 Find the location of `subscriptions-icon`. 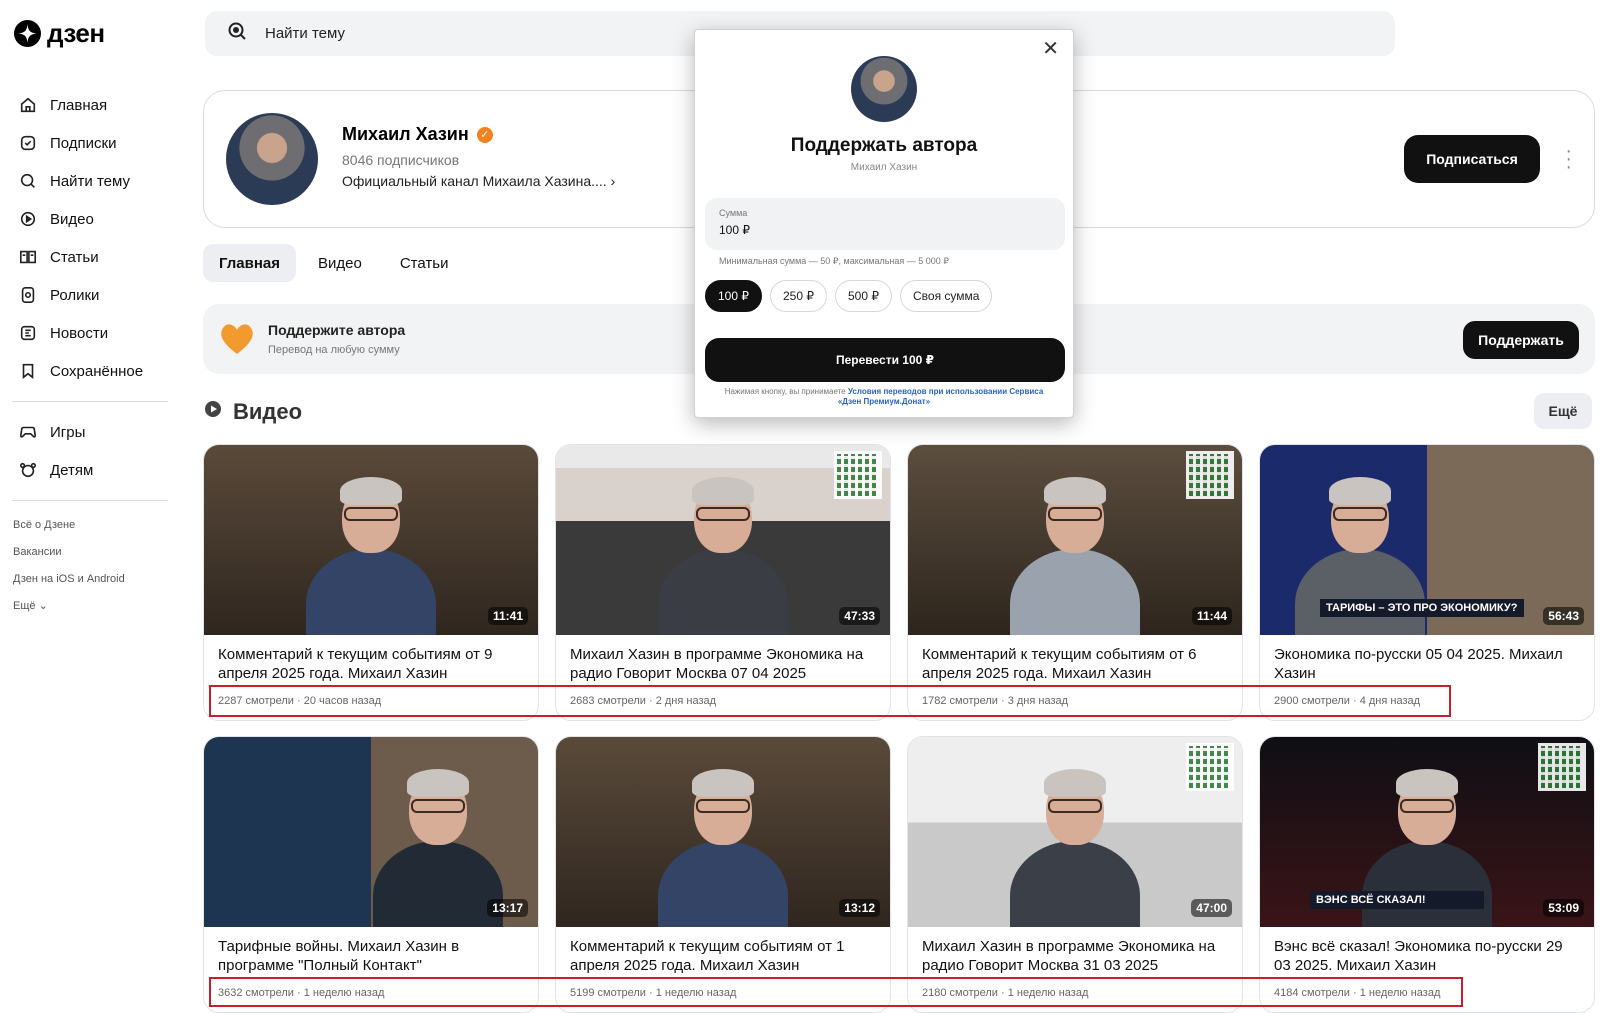

subscriptions-icon is located at coordinates (28, 143).